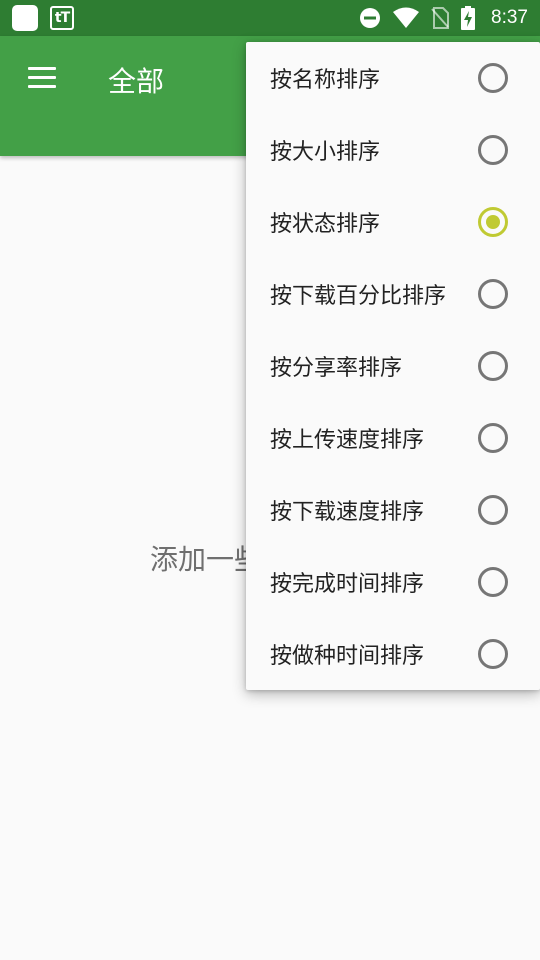 This screenshot has height=960, width=540. What do you see at coordinates (393, 222) in the screenshot?
I see `sort-by-status-option: 按状态排序` at bounding box center [393, 222].